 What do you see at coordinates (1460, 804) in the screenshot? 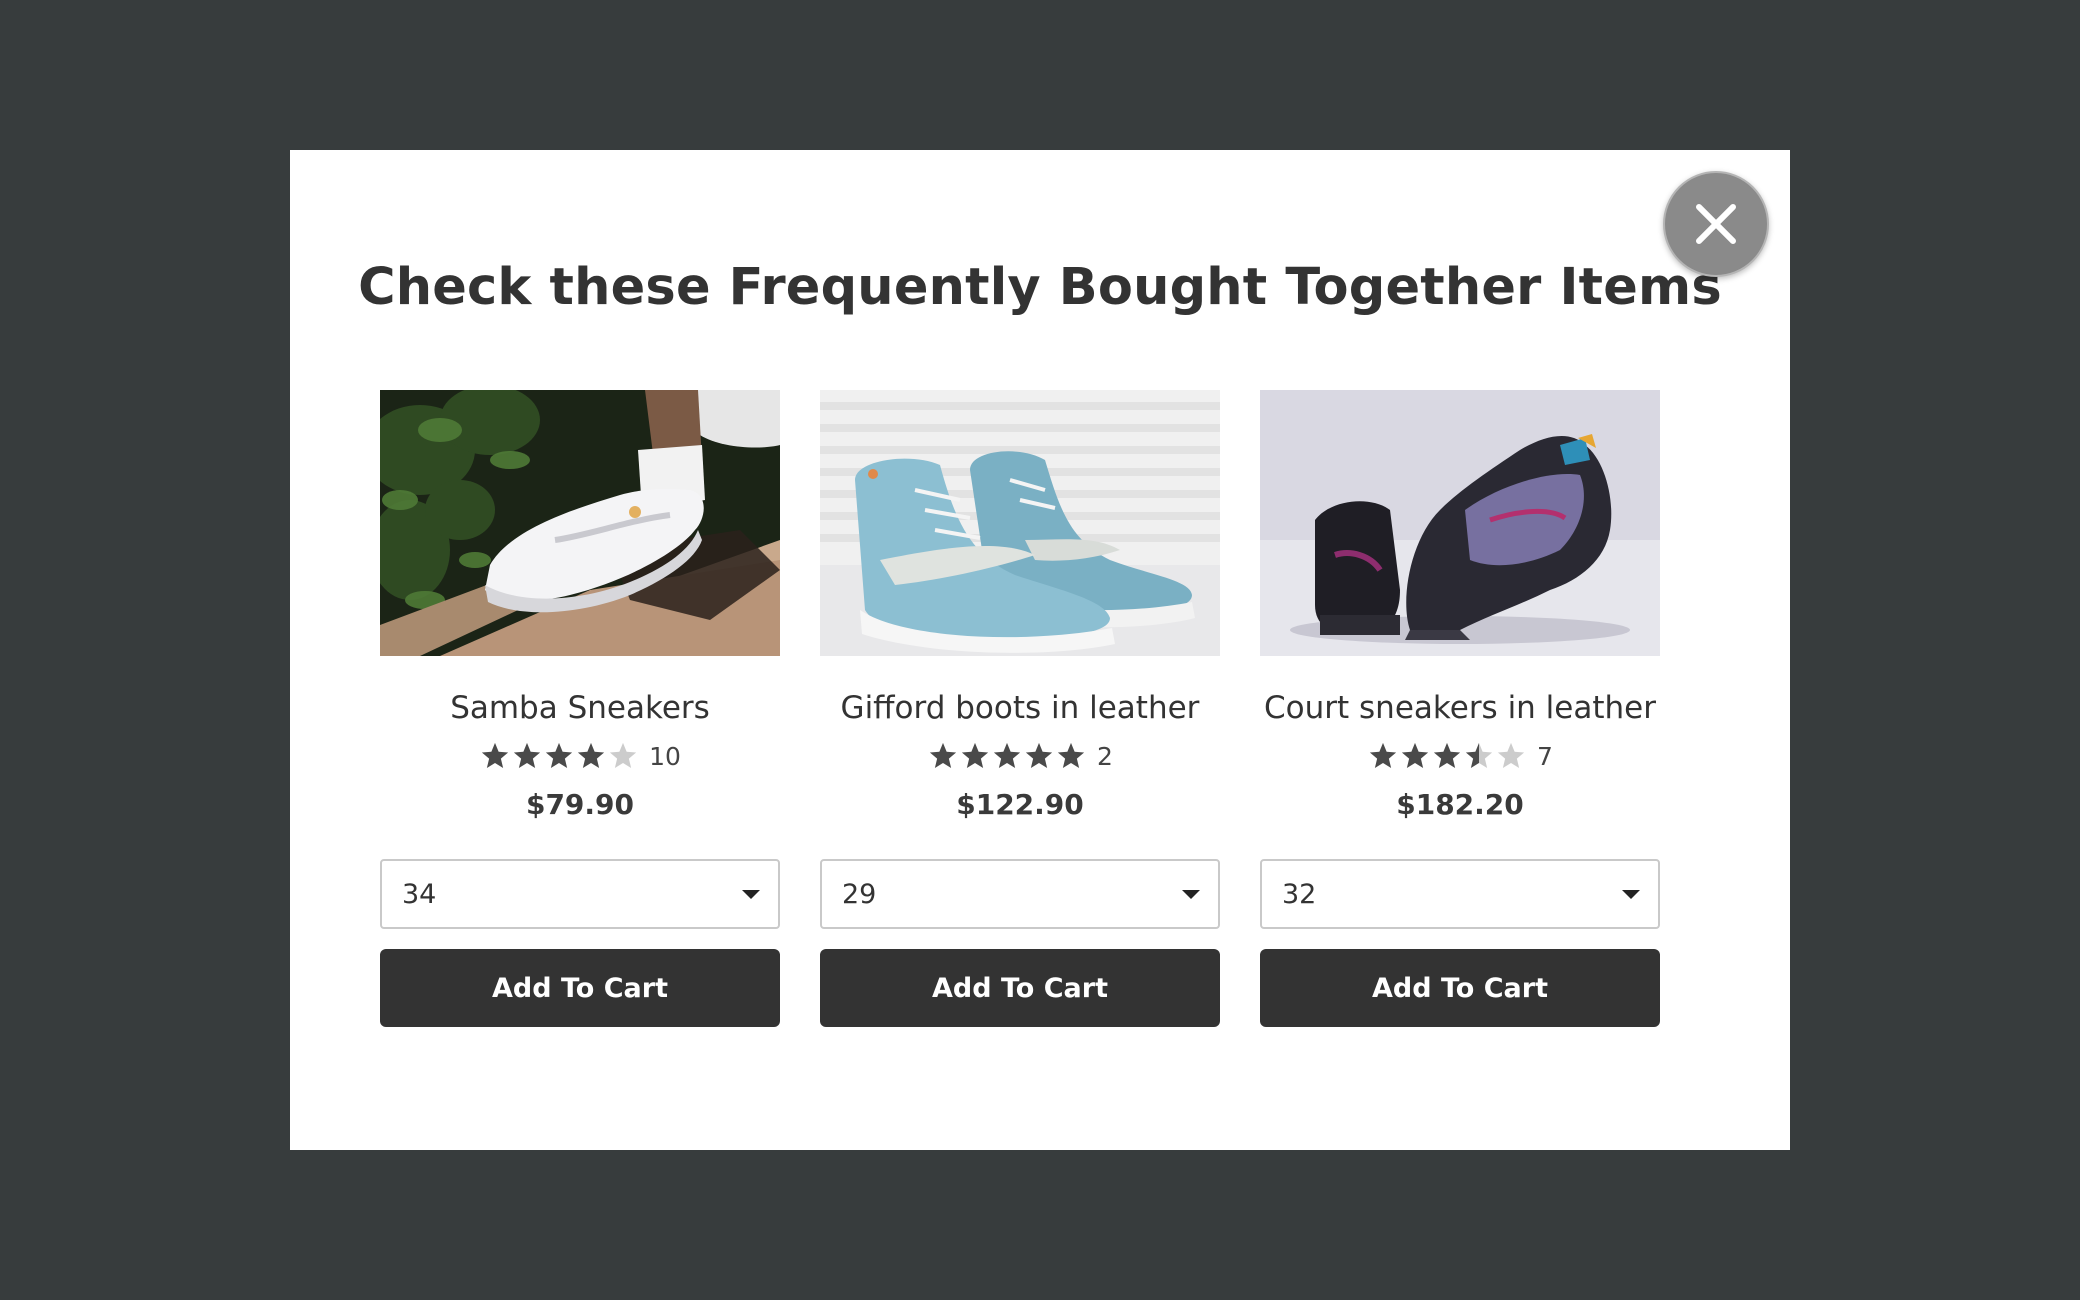
I see `product-price: $182.20` at bounding box center [1460, 804].